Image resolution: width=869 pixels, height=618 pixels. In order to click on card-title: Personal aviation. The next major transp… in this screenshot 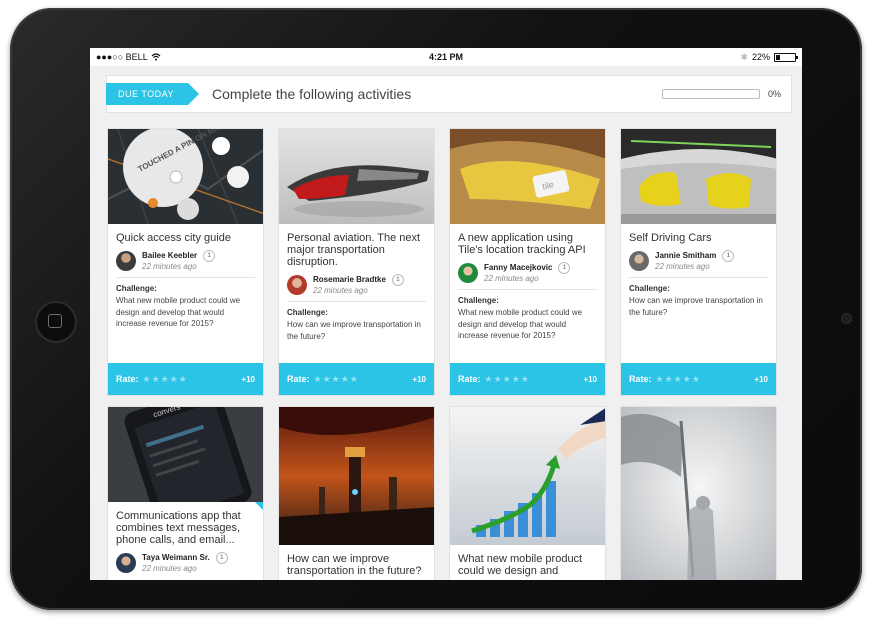, I will do `click(354, 250)`.